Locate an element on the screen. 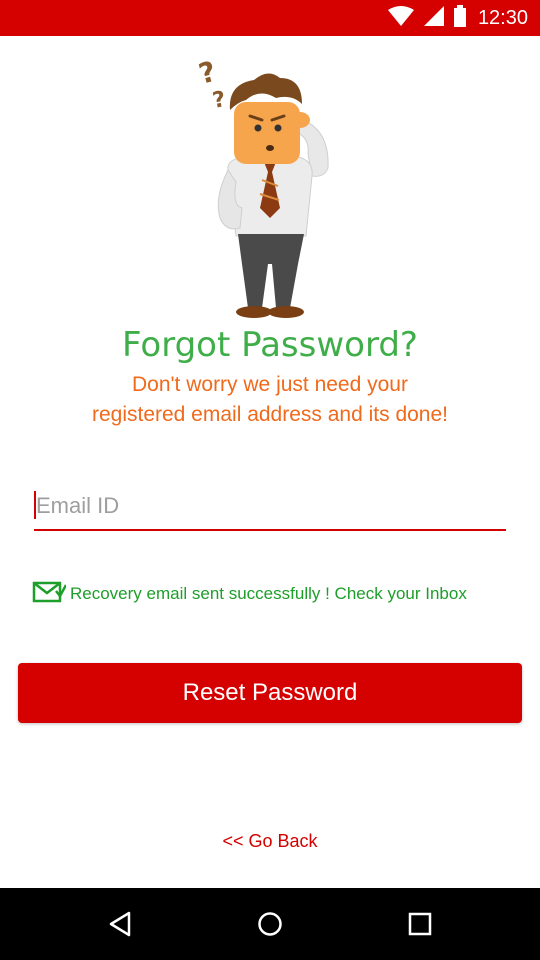 Image resolution: width=540 pixels, height=960 pixels. subtitle-line-1: Don't worry we just need your is located at coordinates (270, 384).